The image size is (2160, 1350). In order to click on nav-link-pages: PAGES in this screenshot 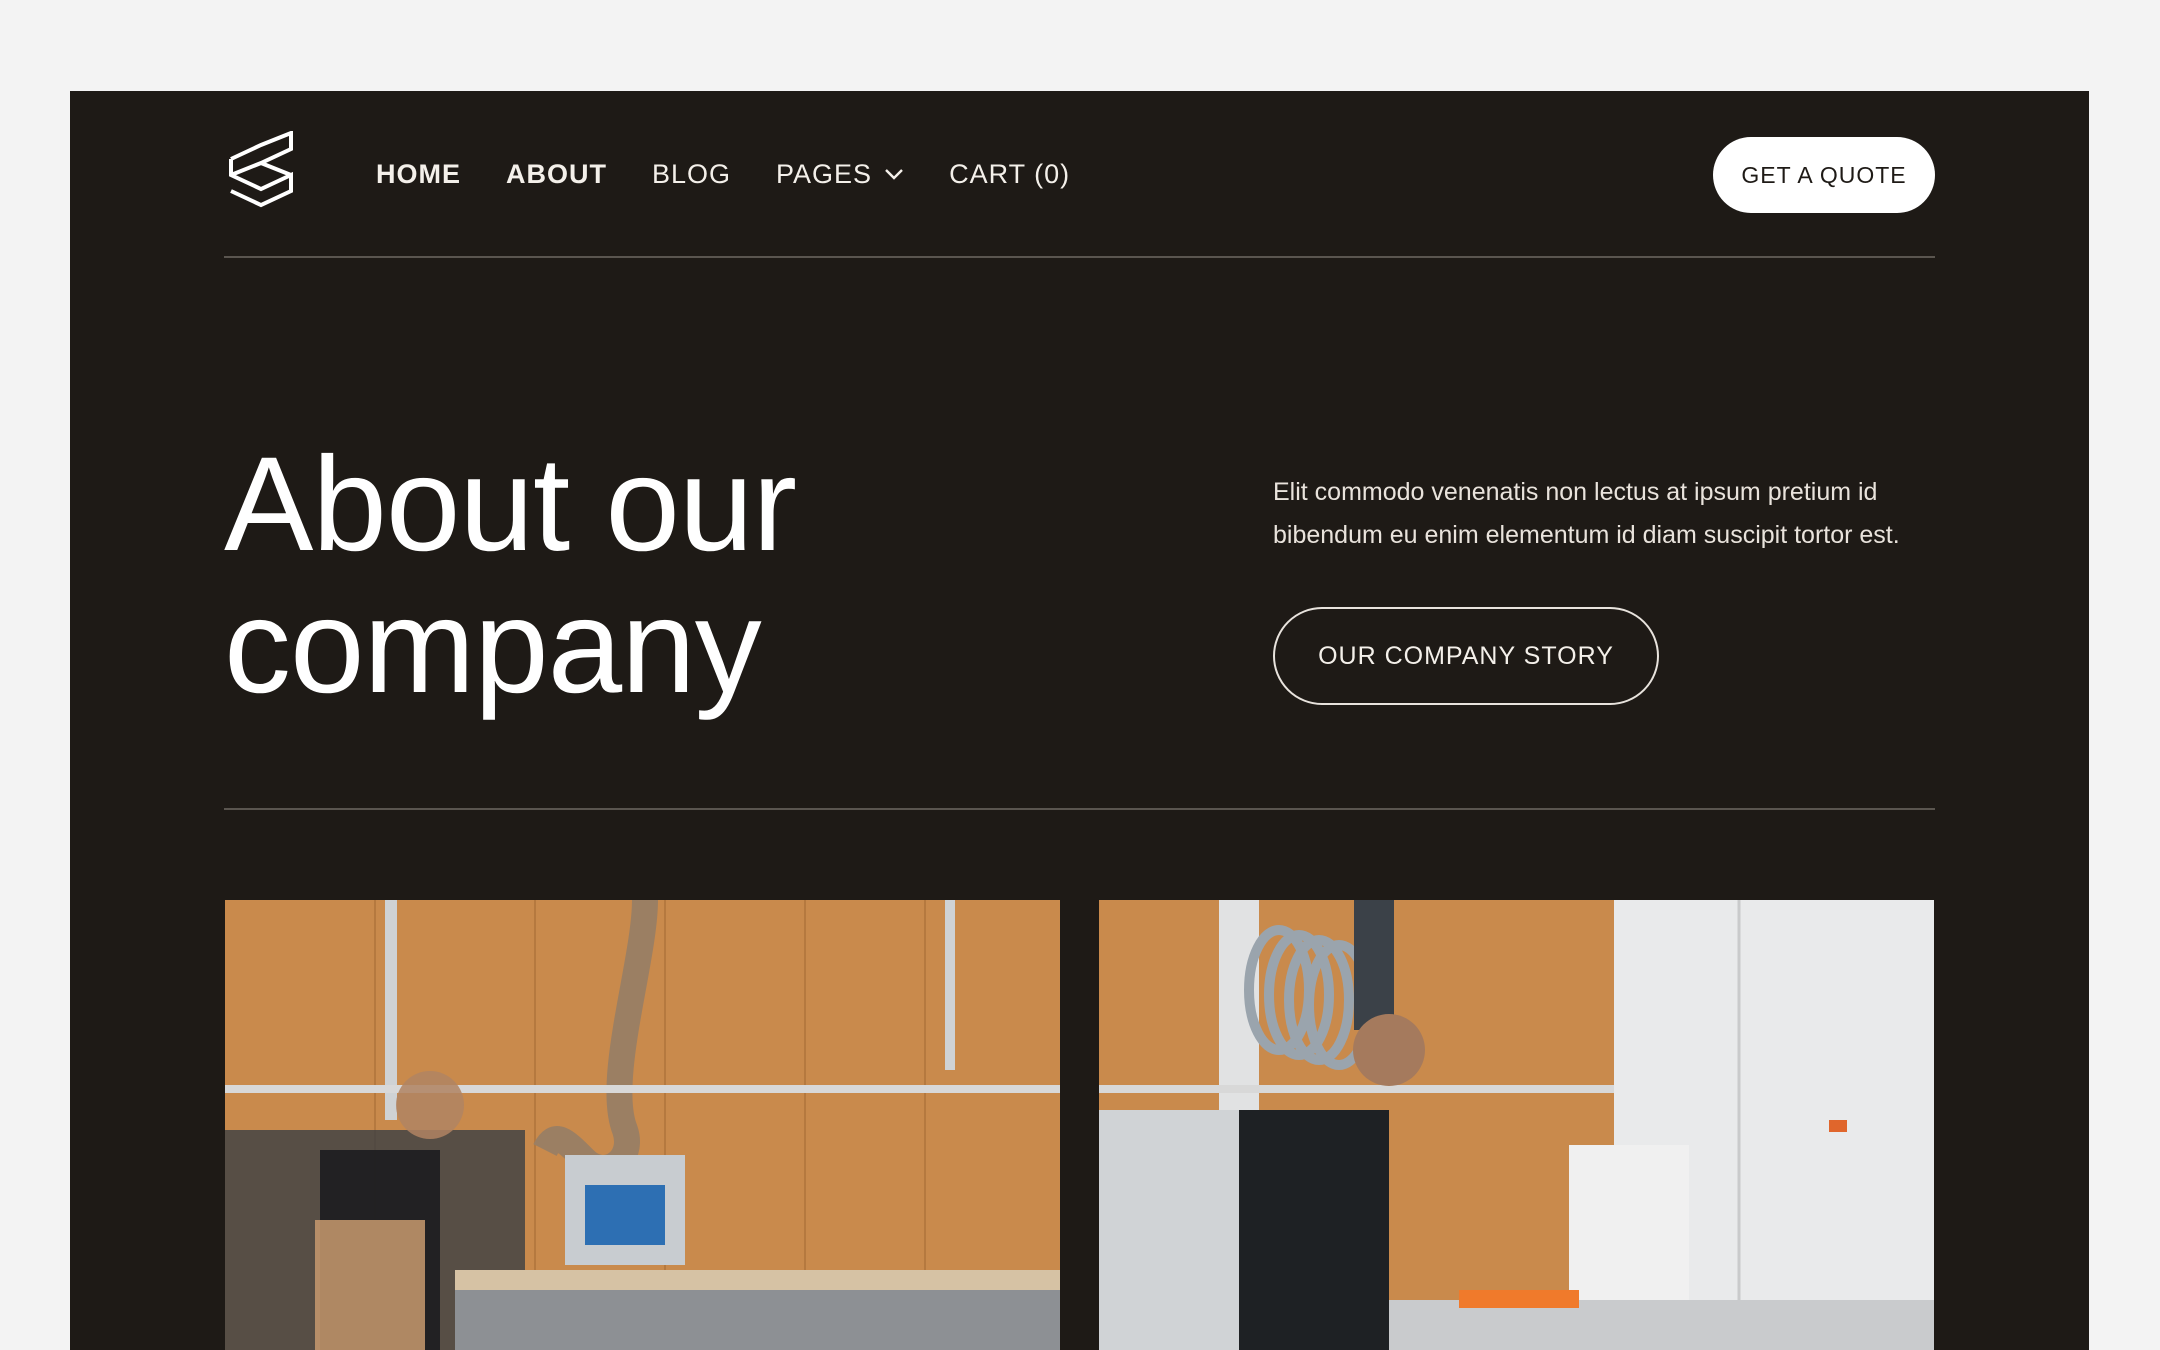, I will do `click(840, 174)`.